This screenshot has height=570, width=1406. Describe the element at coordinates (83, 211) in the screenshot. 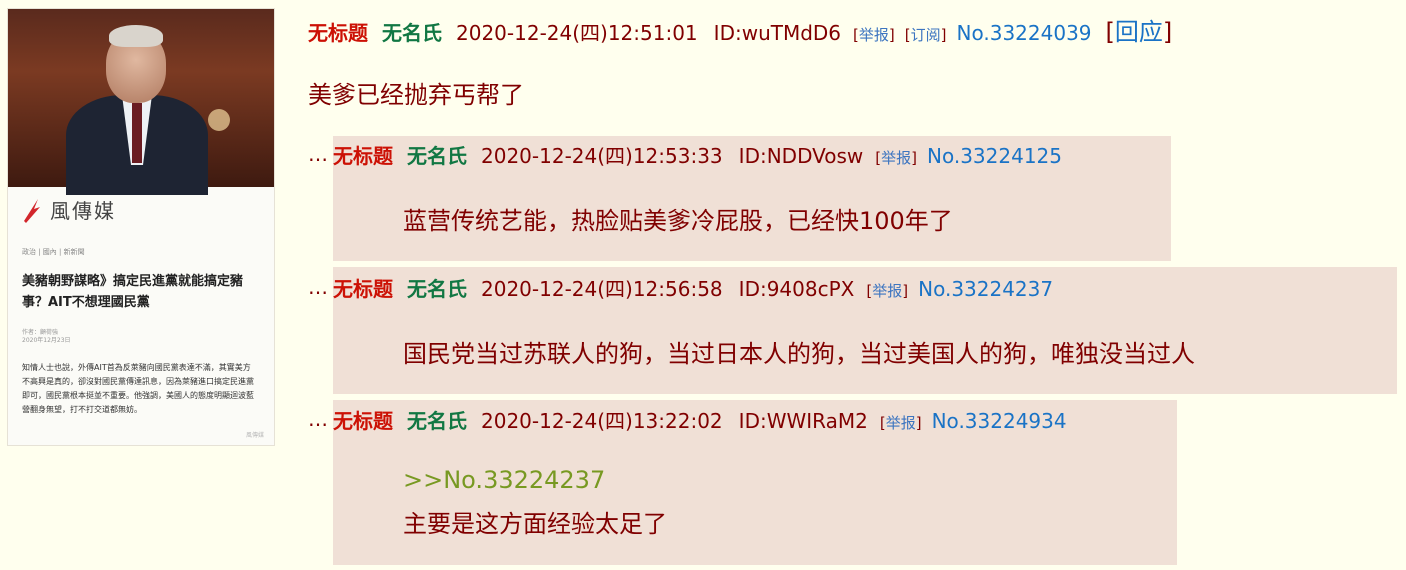

I see `brand-name: 風傳媒` at that location.